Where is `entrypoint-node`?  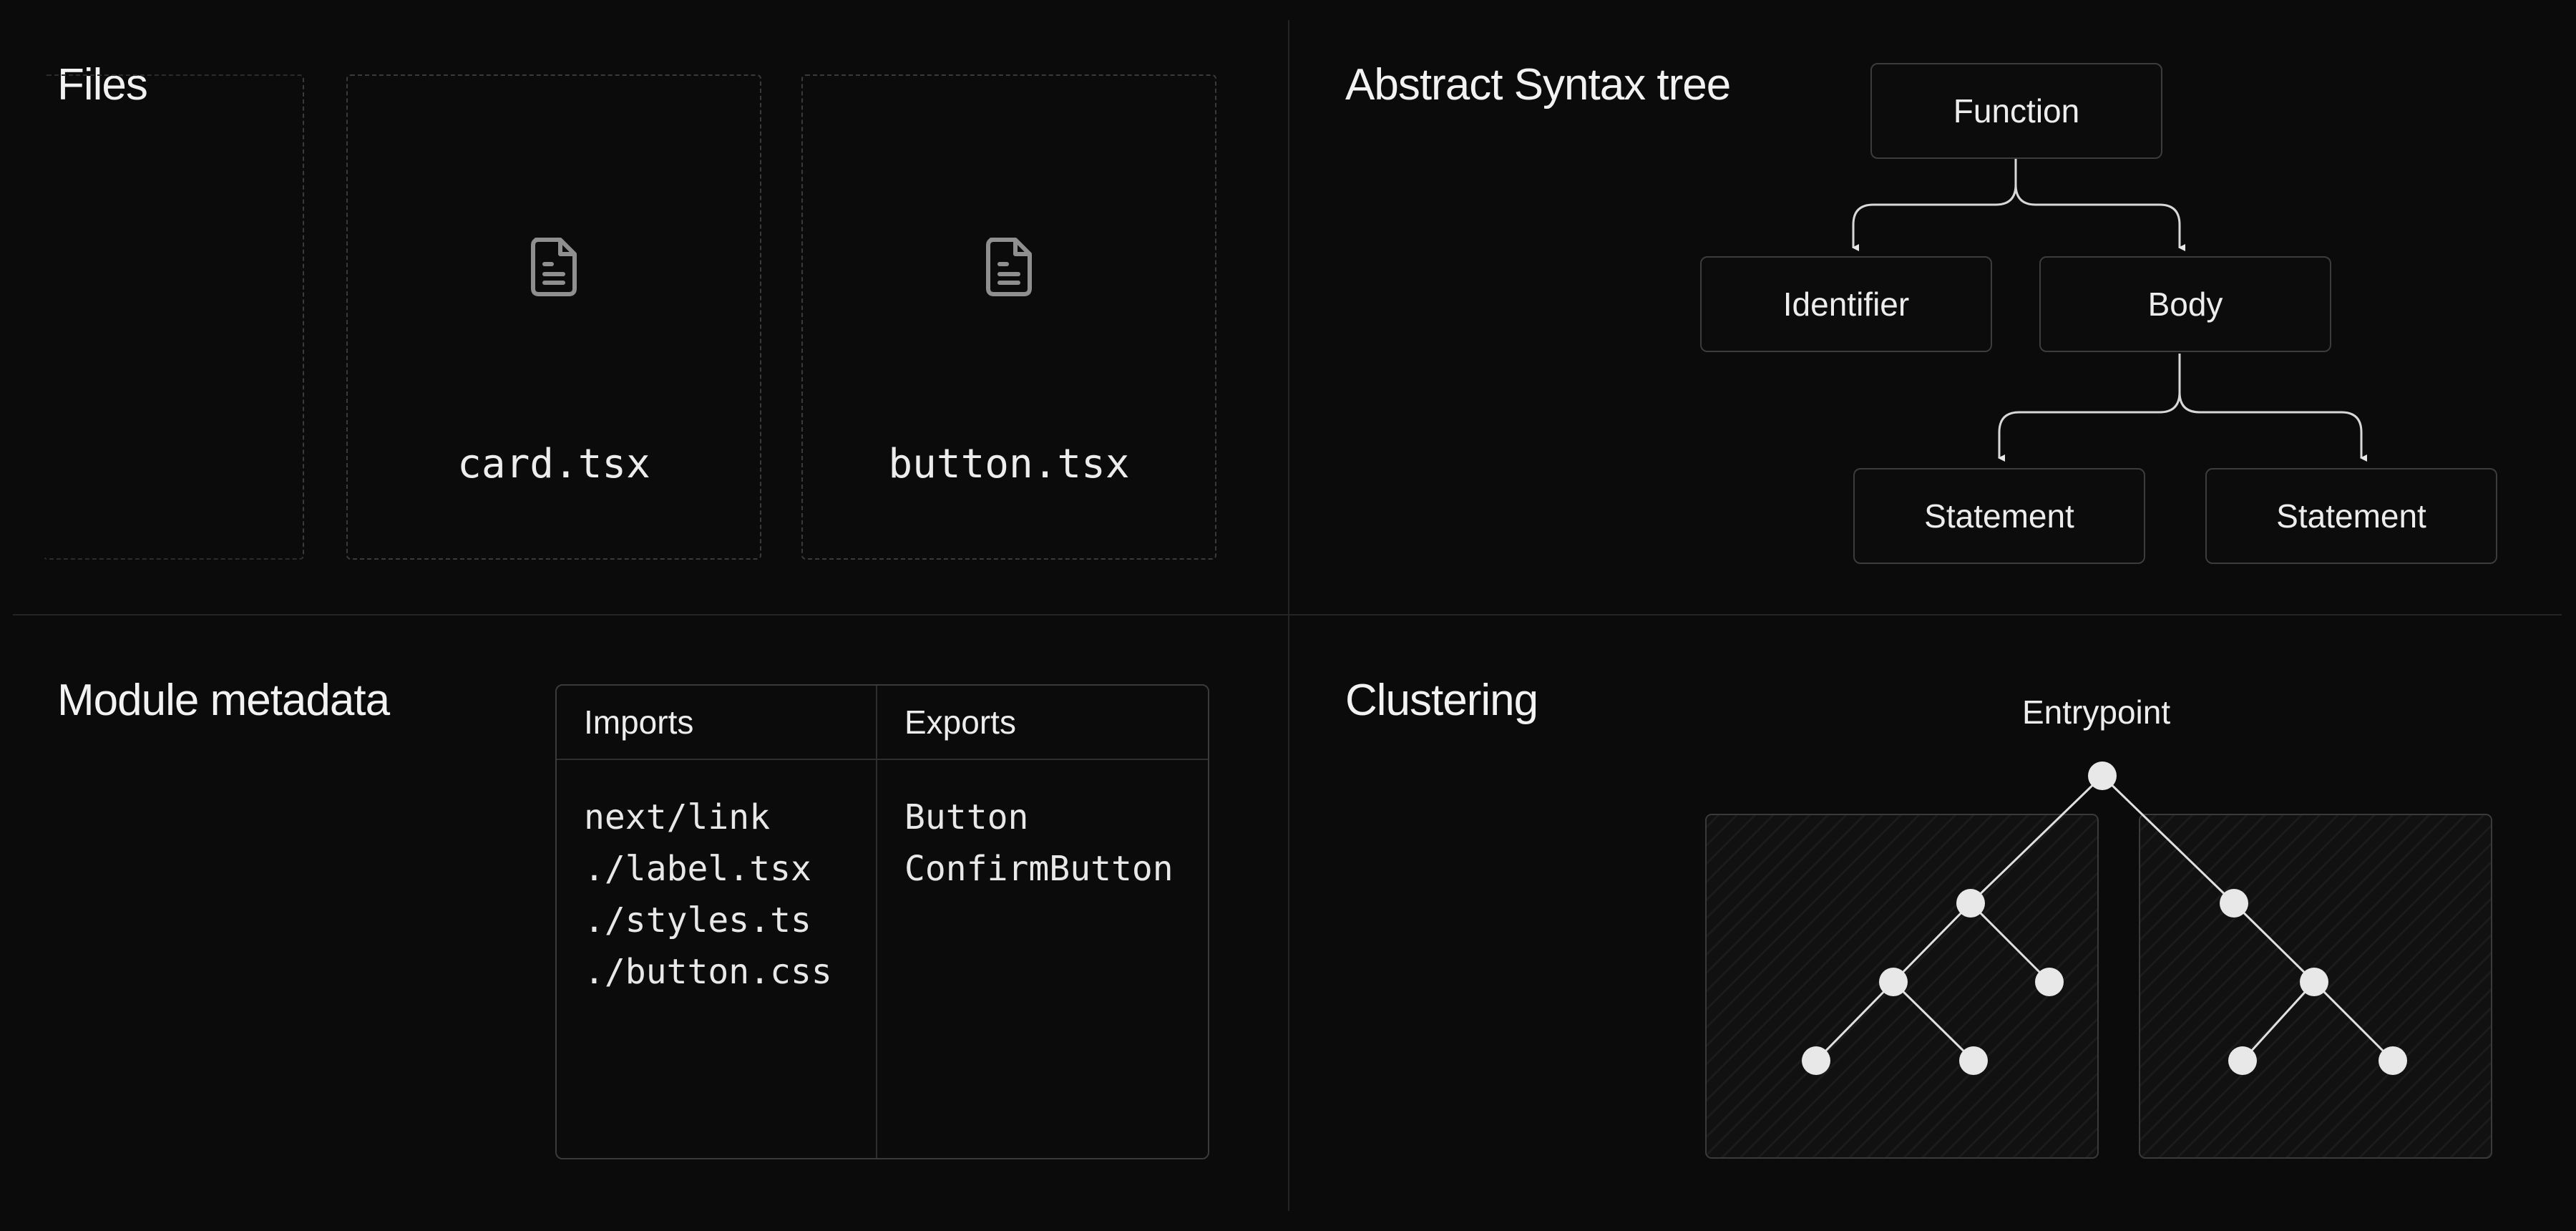
entrypoint-node is located at coordinates (2102, 776).